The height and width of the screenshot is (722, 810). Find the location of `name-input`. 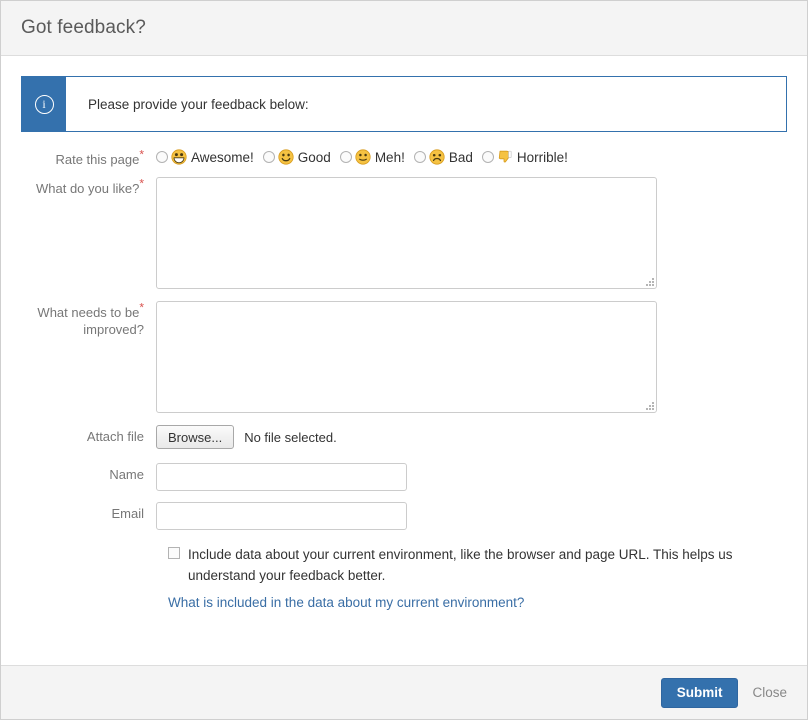

name-input is located at coordinates (281, 477).